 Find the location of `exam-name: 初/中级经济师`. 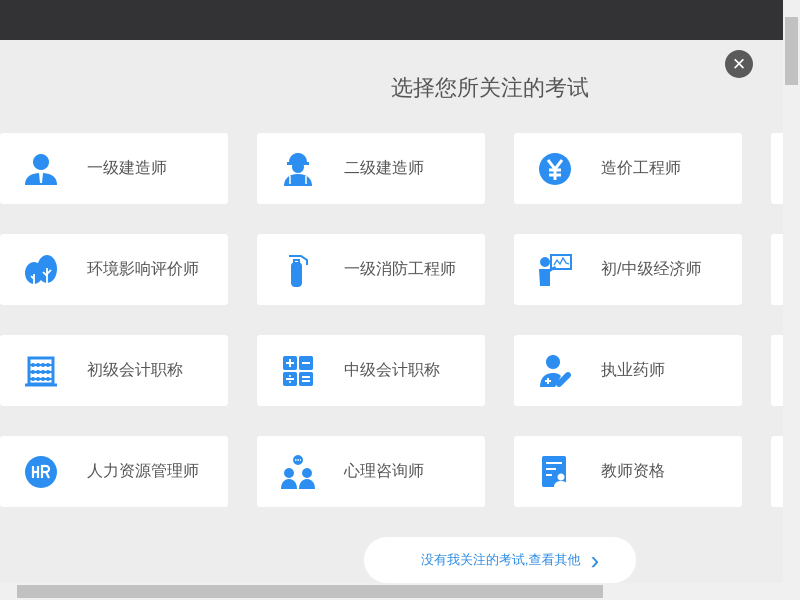

exam-name: 初/中级经济师 is located at coordinates (651, 270).